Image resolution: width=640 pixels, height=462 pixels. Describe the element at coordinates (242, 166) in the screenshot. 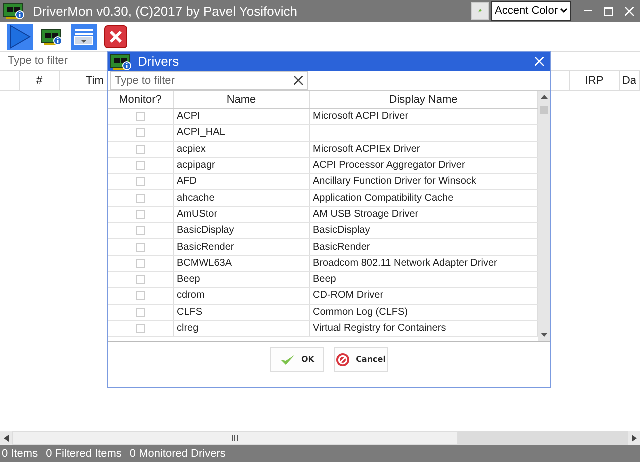

I see `table-cell: acpipagr` at that location.